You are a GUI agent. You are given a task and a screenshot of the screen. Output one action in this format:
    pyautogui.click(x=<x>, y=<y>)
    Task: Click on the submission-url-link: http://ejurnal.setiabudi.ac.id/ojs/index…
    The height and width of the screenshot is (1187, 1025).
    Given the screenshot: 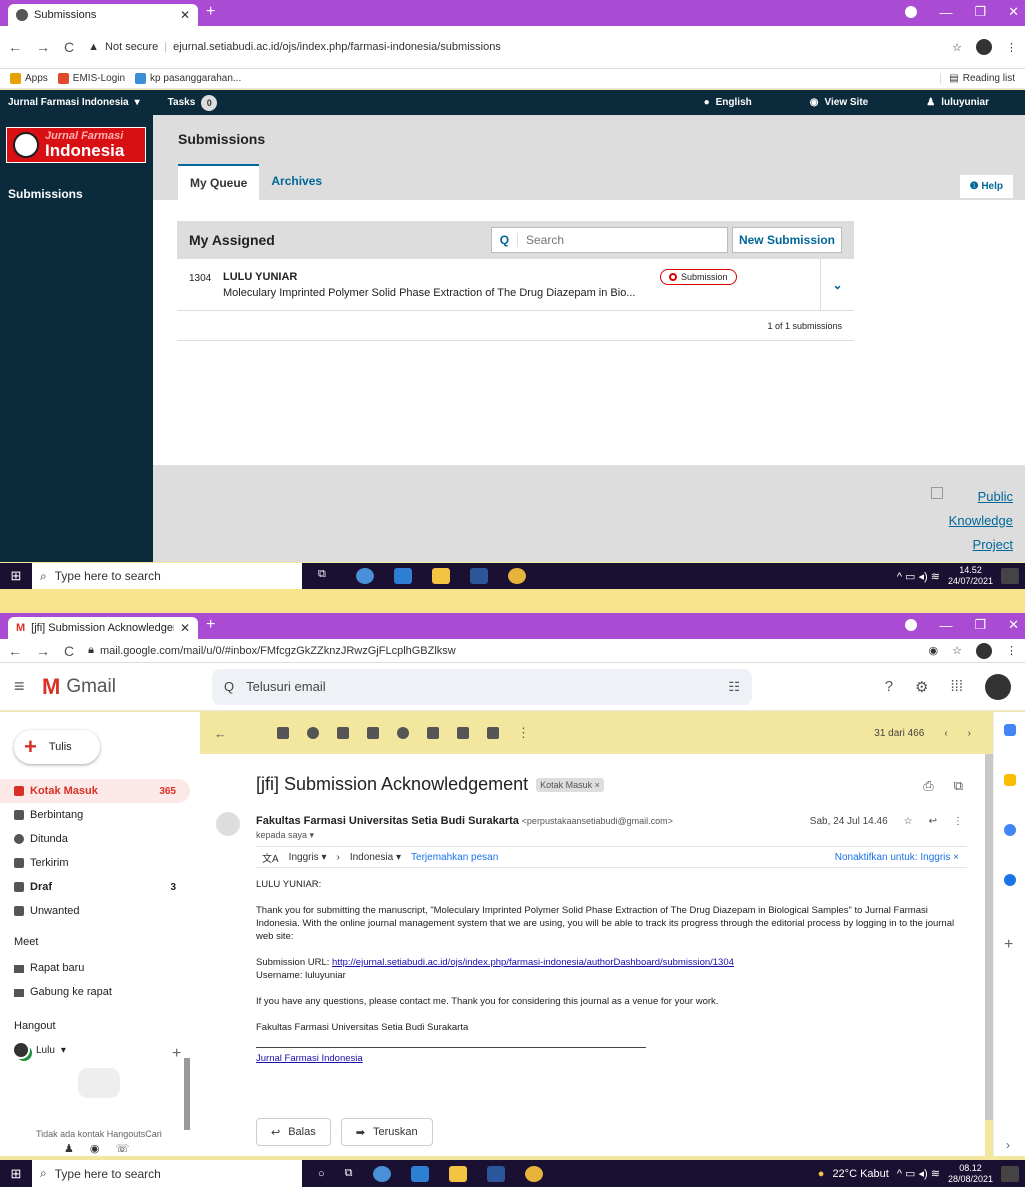 What is the action you would take?
    pyautogui.click(x=533, y=962)
    